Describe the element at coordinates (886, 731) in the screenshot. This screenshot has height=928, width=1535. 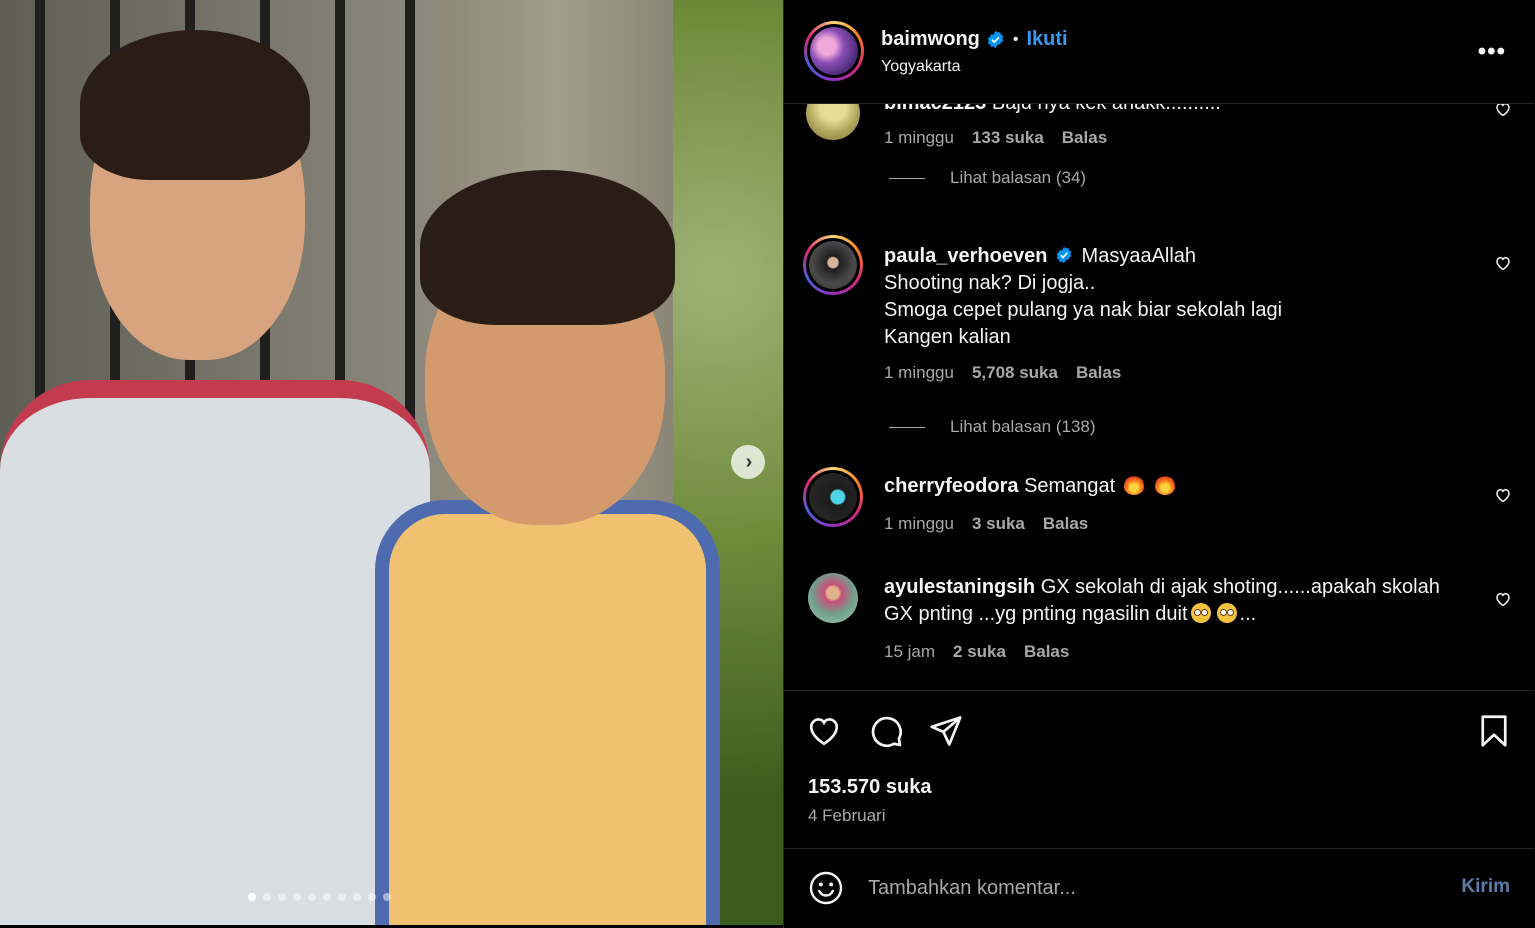
I see `comment-icon` at that location.